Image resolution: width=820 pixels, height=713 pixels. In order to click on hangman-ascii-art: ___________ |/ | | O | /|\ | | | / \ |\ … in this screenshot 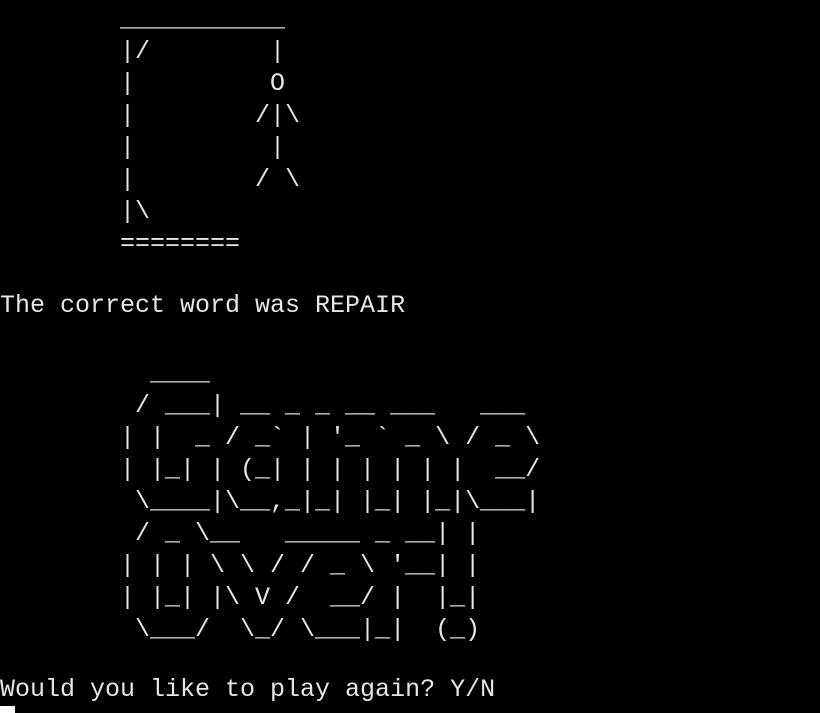, I will do `click(210, 131)`.